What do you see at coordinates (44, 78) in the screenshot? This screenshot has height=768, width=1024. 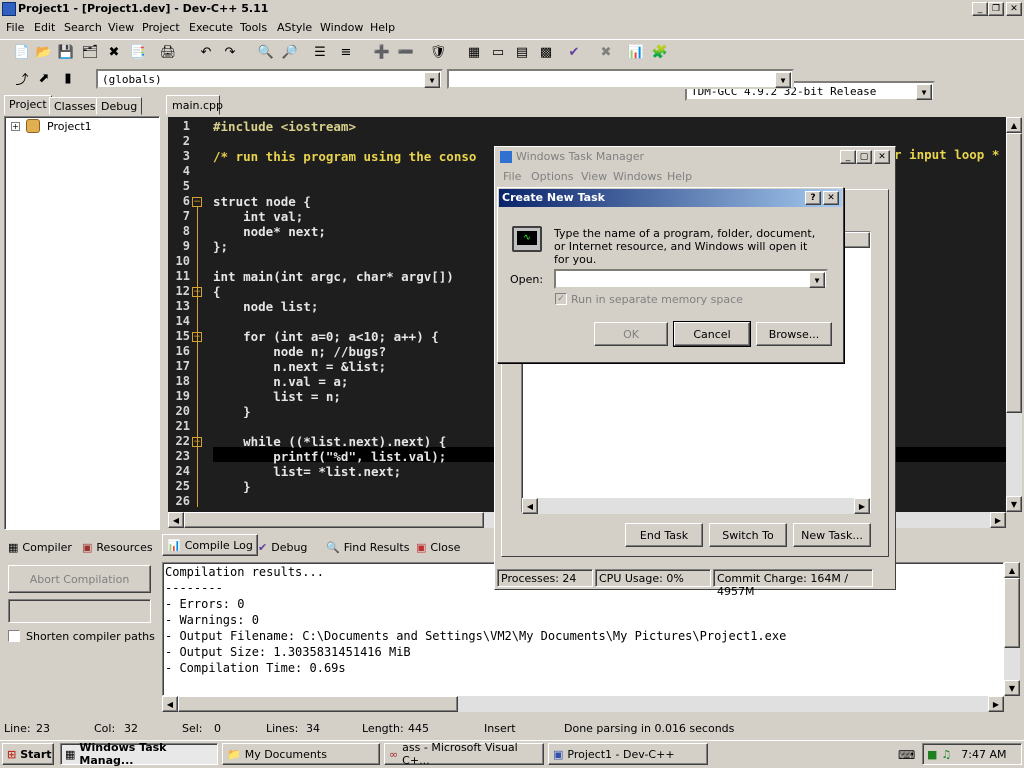 I see `bookmark-icon: ⬈` at bounding box center [44, 78].